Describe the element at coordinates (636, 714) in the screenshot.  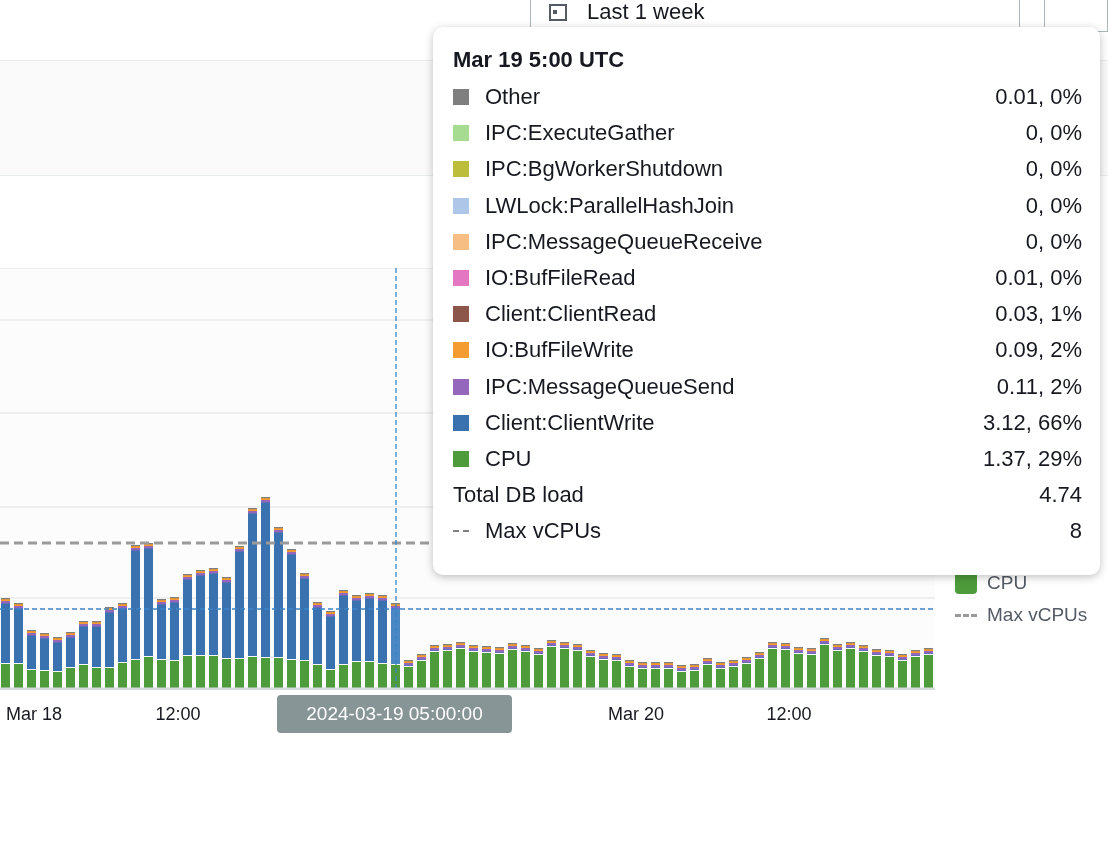
I see `axis-label: Mar 20` at that location.